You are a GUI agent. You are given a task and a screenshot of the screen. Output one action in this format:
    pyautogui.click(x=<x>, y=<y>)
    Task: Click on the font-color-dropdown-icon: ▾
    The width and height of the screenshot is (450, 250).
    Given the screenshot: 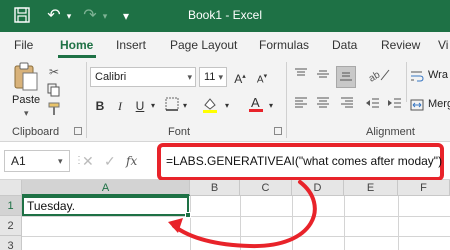 What is the action you would take?
    pyautogui.click(x=271, y=106)
    